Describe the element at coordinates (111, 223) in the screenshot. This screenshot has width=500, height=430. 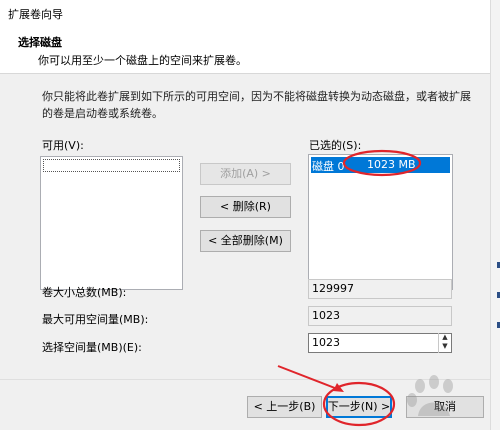
I see `available-disks-list` at that location.